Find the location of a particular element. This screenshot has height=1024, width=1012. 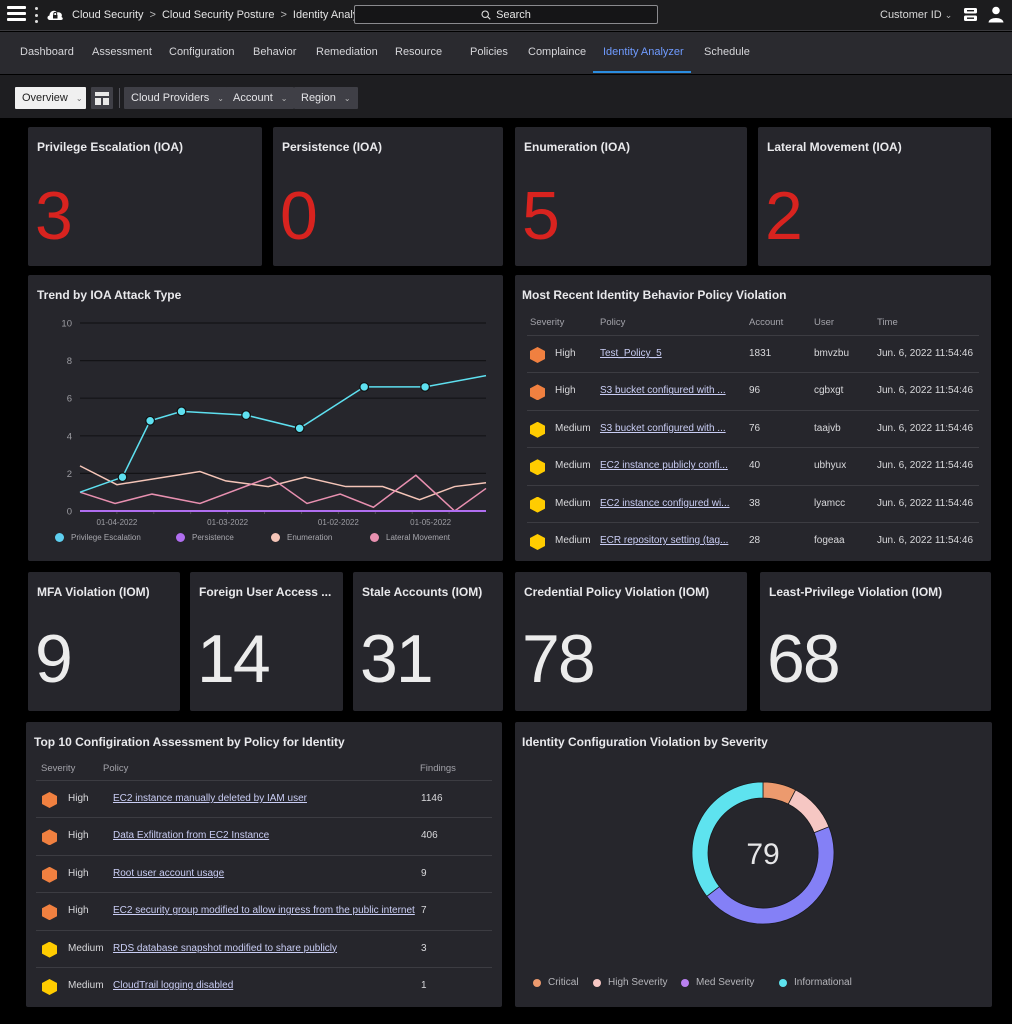

kpi-value: 3 is located at coordinates (54, 216).